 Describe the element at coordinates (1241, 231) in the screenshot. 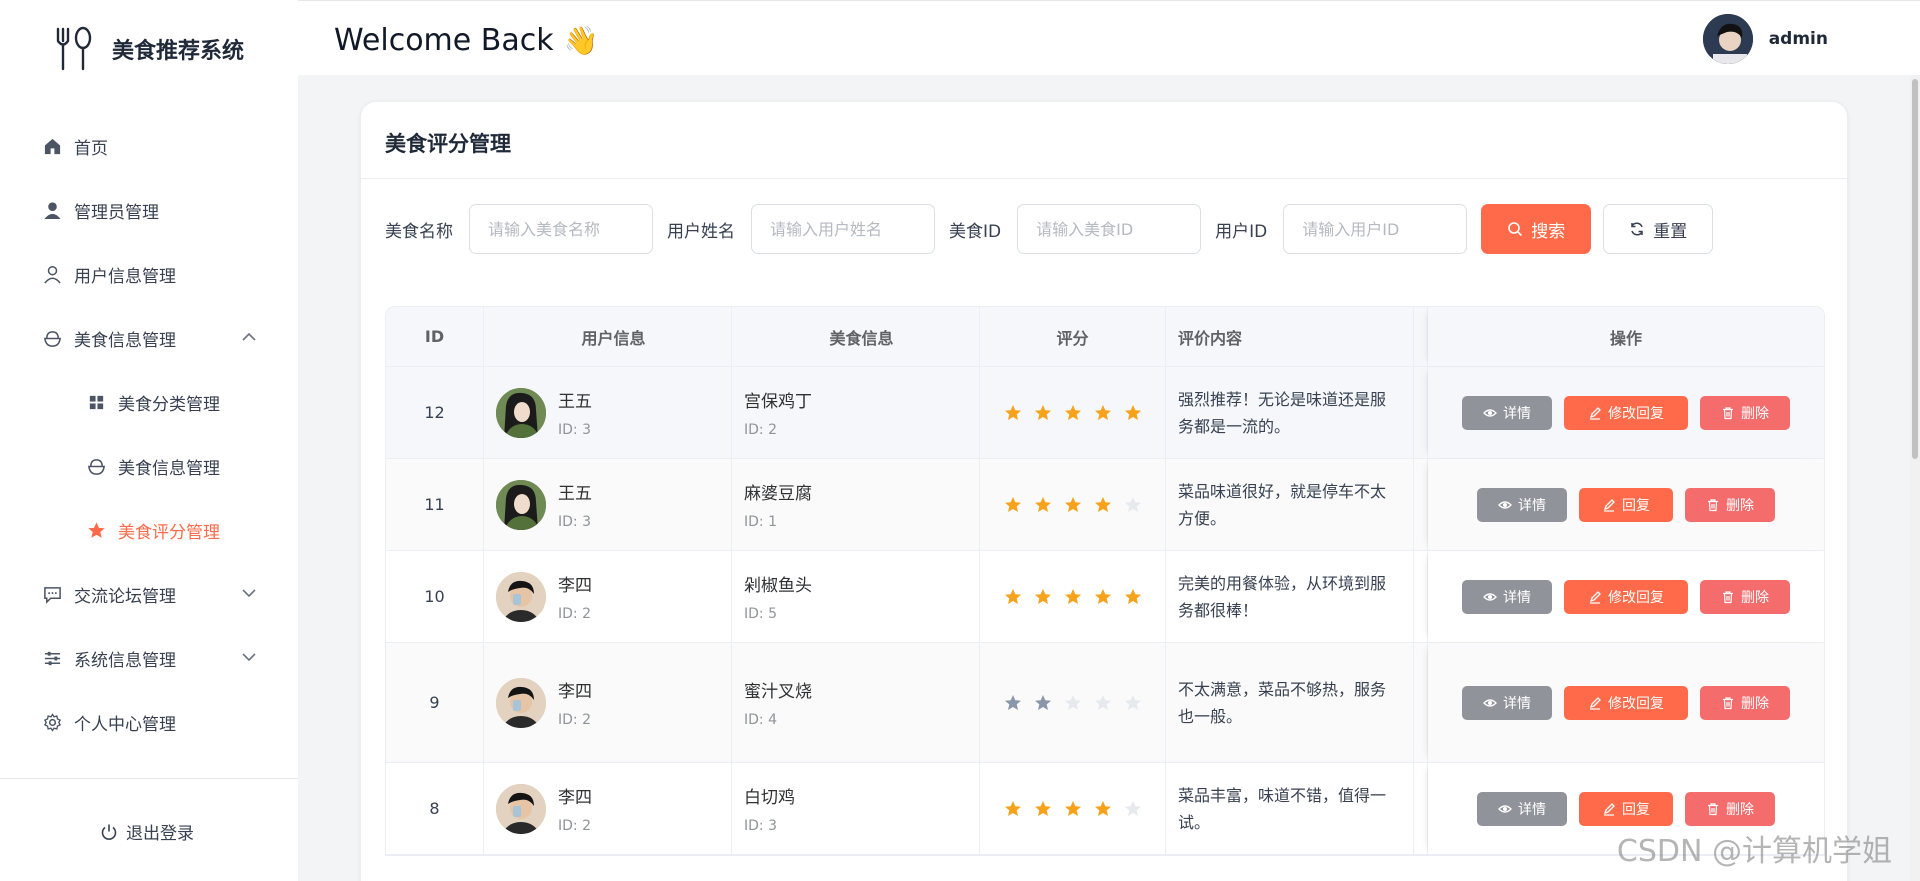

I see `user-id-label: 用户ID` at that location.